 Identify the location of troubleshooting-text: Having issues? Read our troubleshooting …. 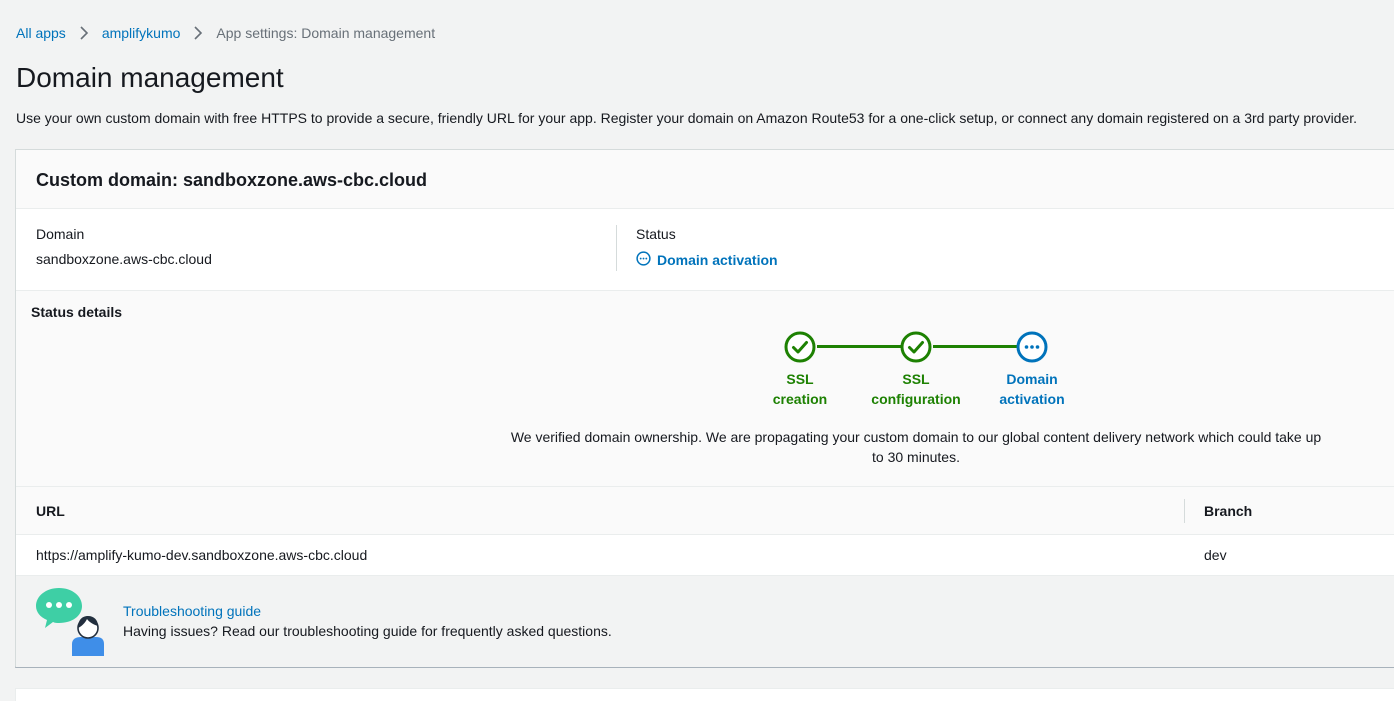
(367, 631).